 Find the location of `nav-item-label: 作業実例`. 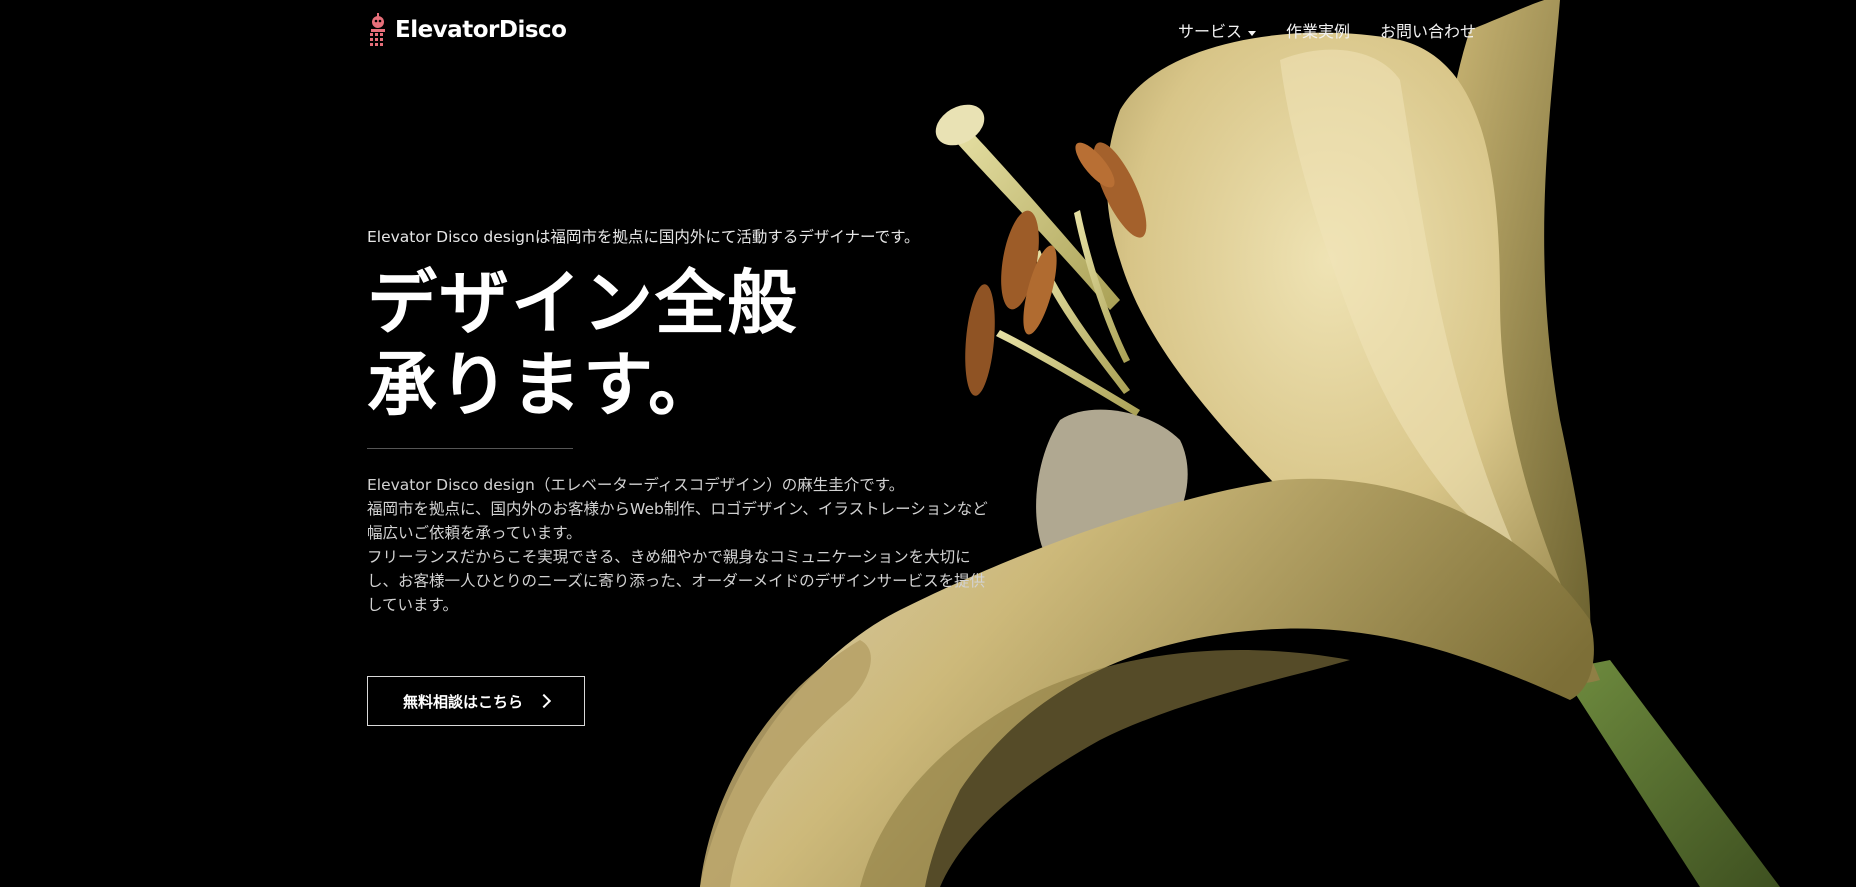

nav-item-label: 作業実例 is located at coordinates (1317, 31).